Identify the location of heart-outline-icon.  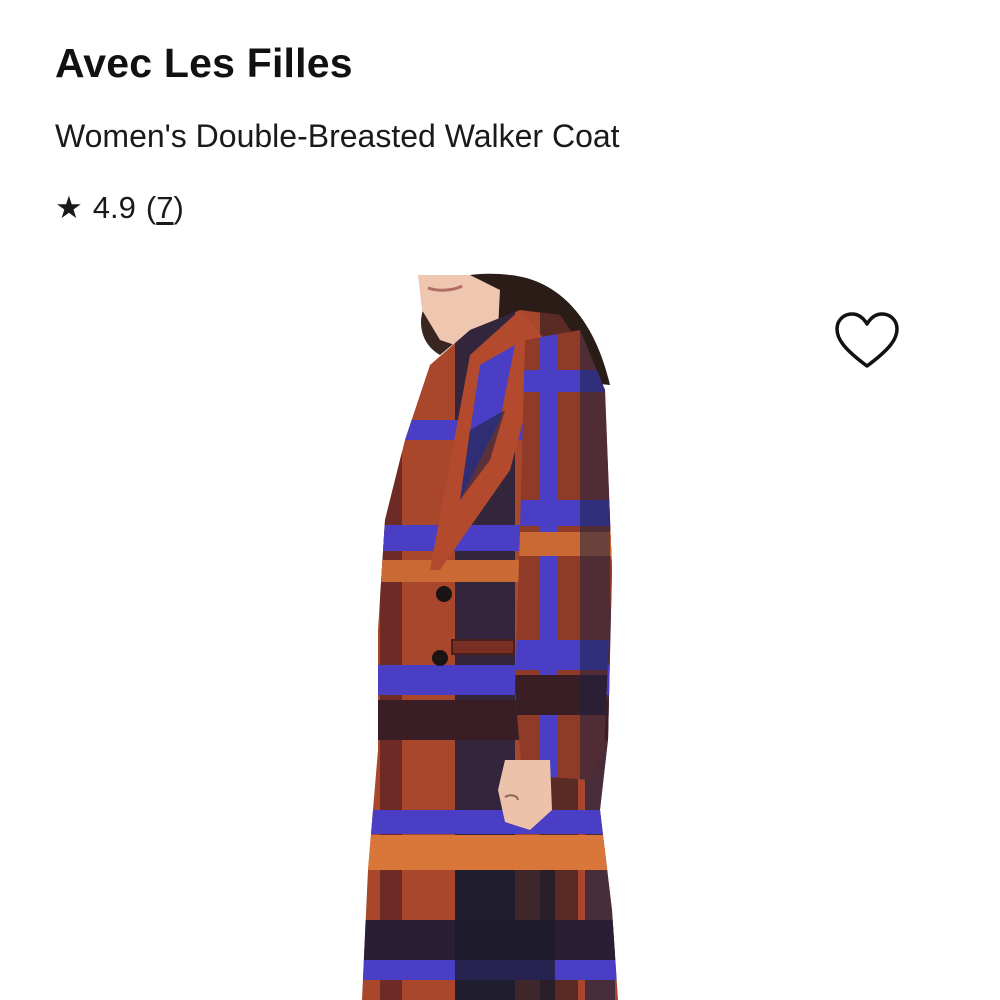
(867, 340).